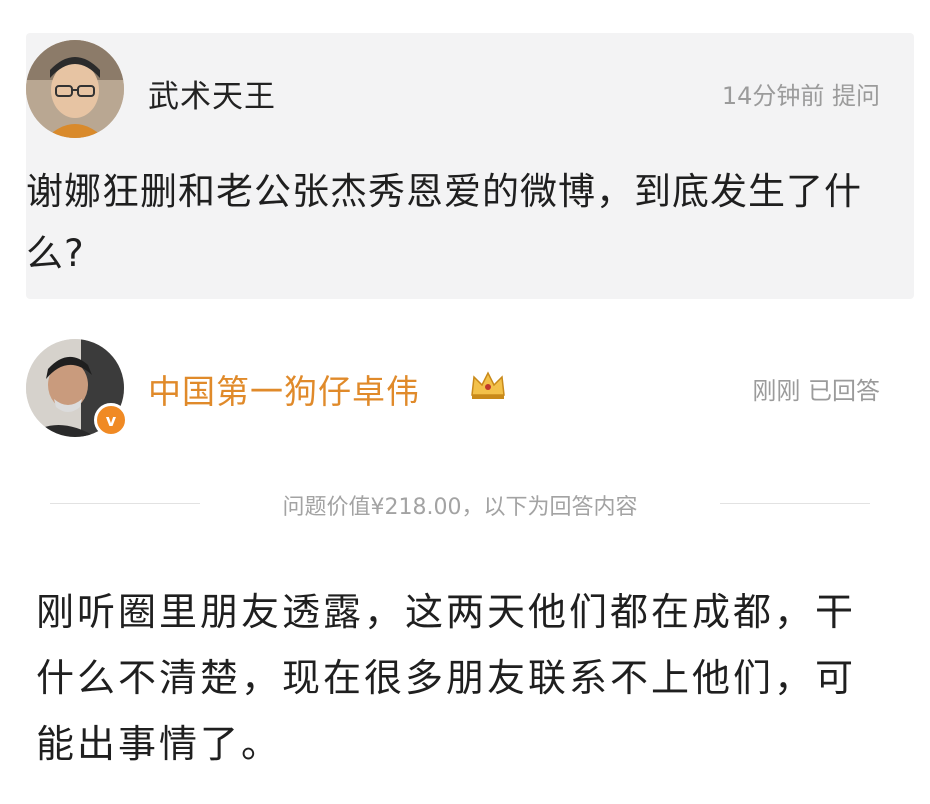 This screenshot has height=804, width=930. What do you see at coordinates (456, 223) in the screenshot?
I see `question-text: 谢娜狂删和老公张杰秀恩爱的微博，到底发生了什么?` at bounding box center [456, 223].